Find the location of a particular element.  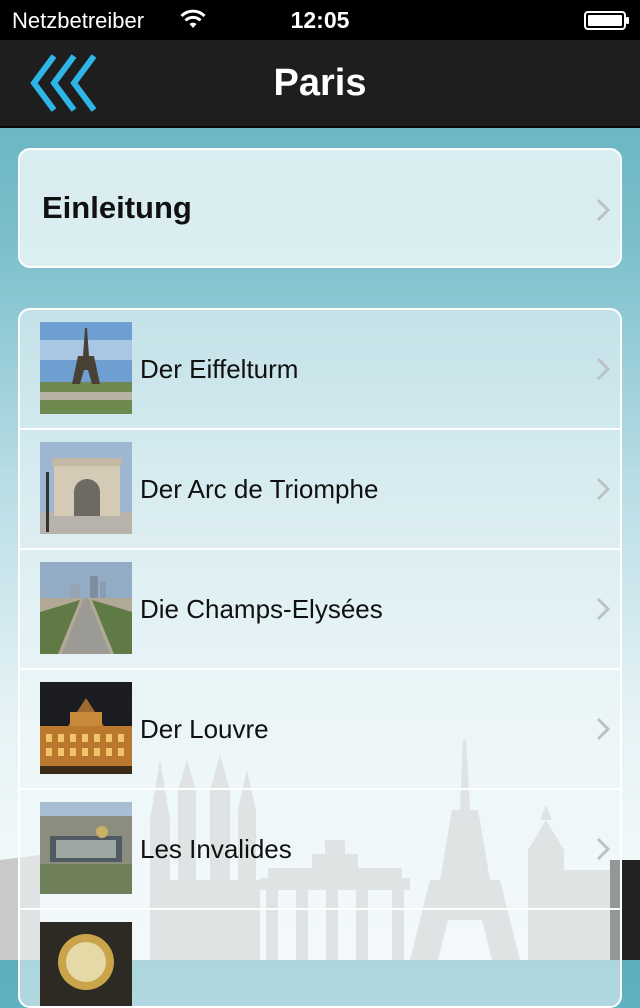

intro-item: Einleitung is located at coordinates (320, 208).